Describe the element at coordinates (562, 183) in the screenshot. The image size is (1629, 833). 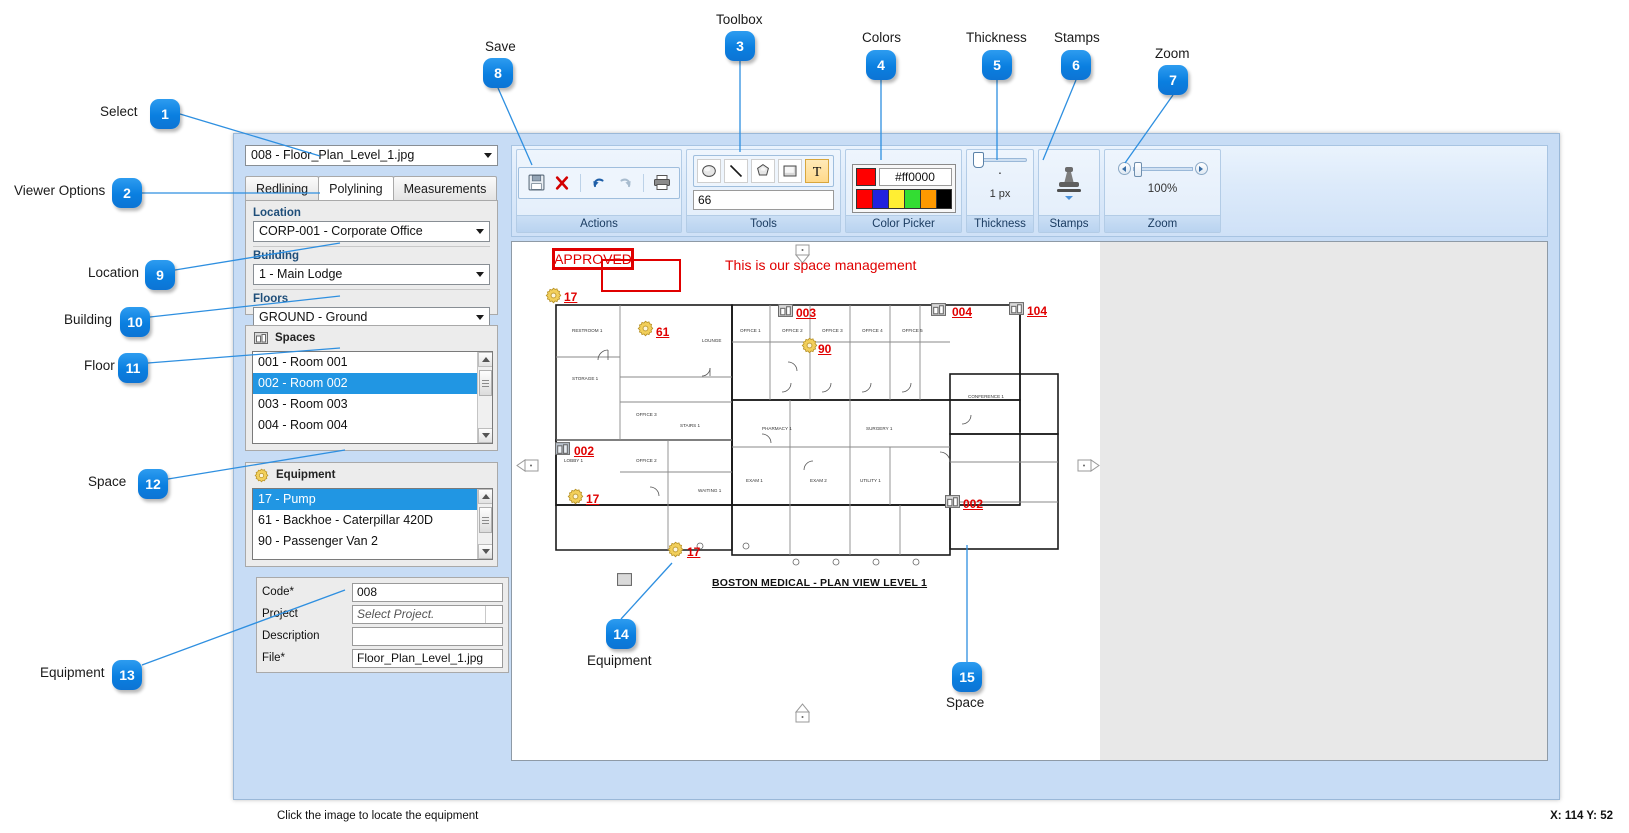
I see `delete-button` at that location.